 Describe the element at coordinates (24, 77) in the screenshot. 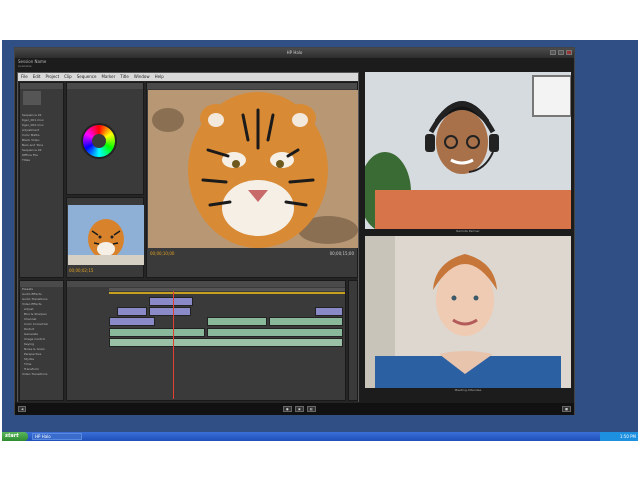

I see `menu-file: File` at that location.